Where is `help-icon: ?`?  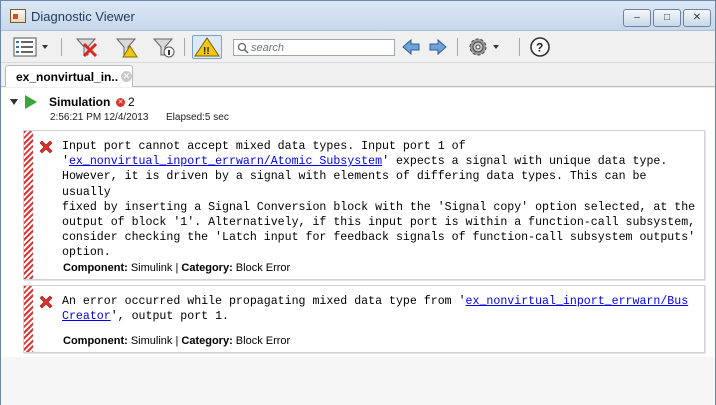 help-icon: ? is located at coordinates (541, 47).